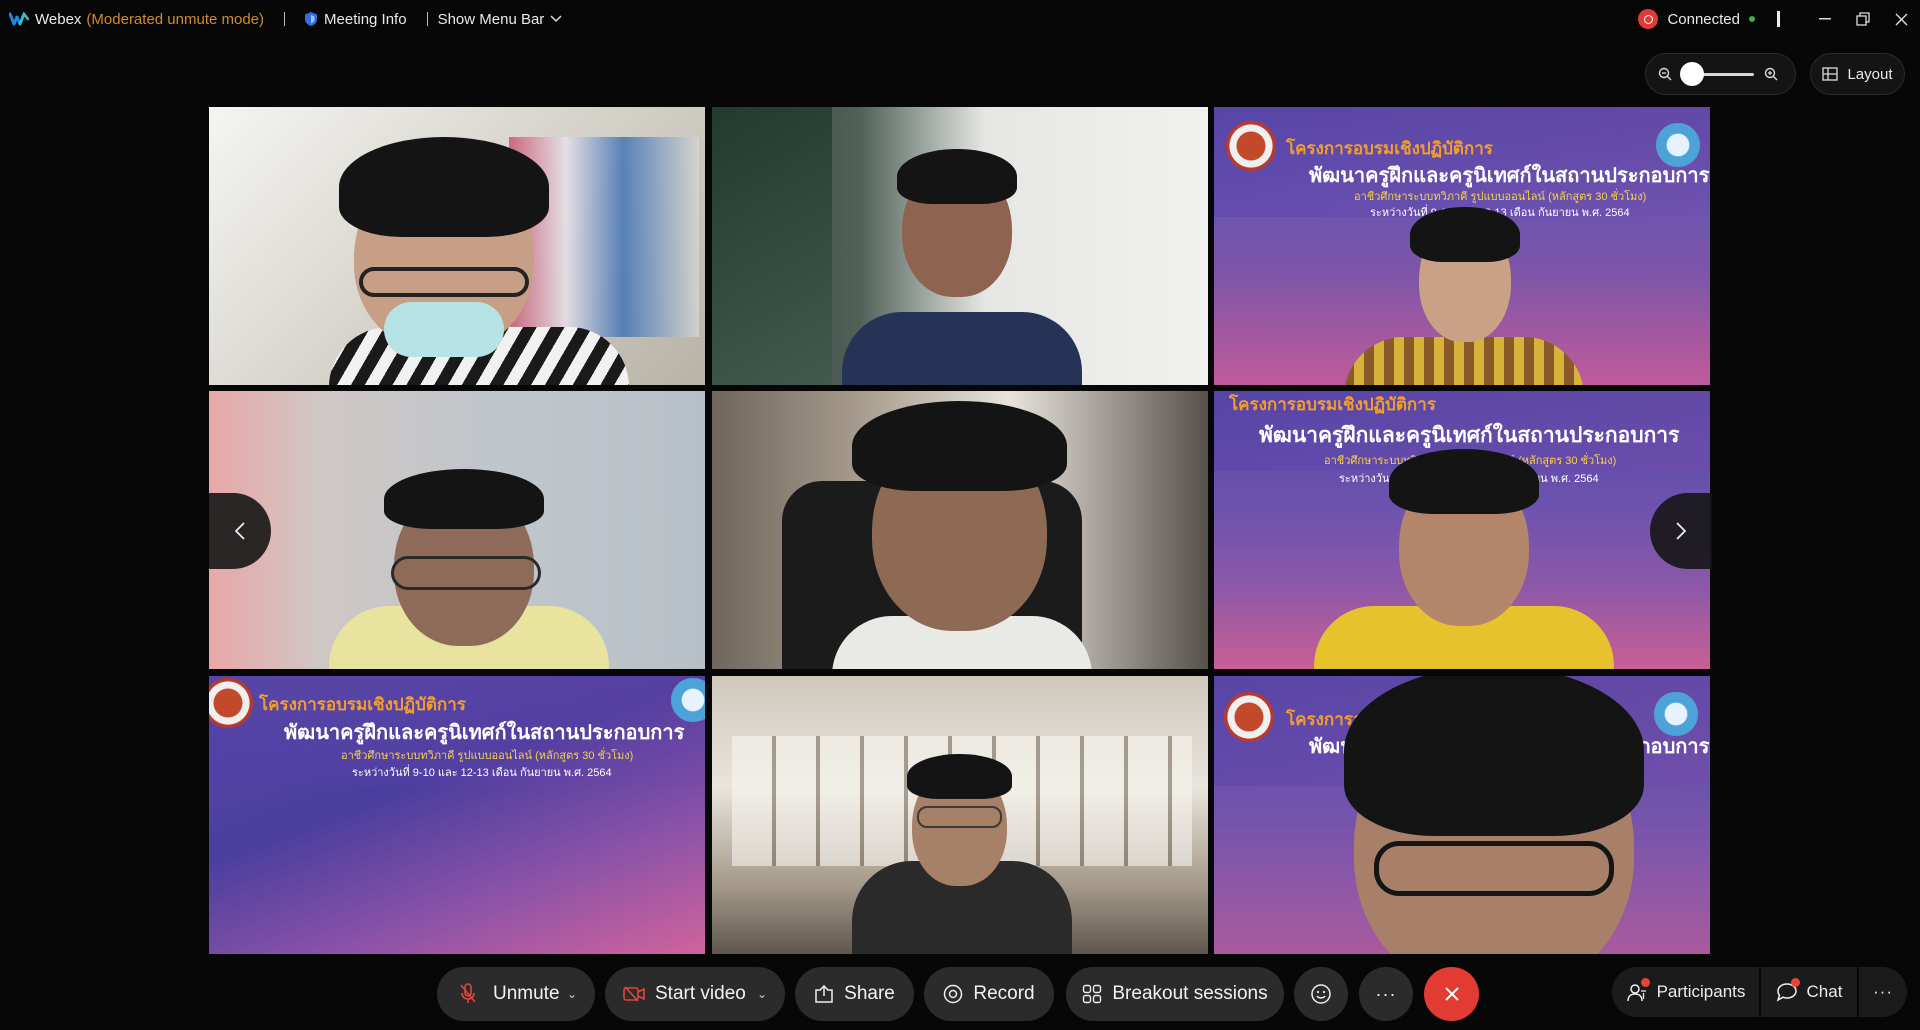 Image resolution: width=1920 pixels, height=1030 pixels. Describe the element at coordinates (311, 19) in the screenshot. I see `shield-icon` at that location.